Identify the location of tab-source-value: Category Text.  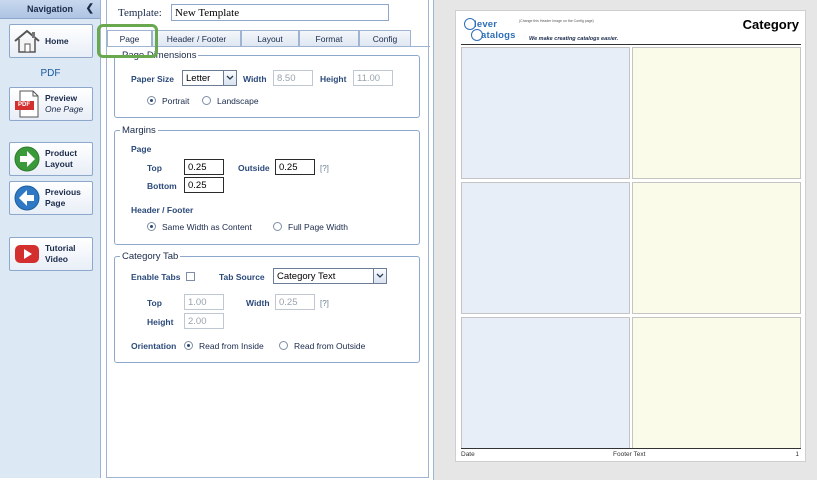
(306, 276).